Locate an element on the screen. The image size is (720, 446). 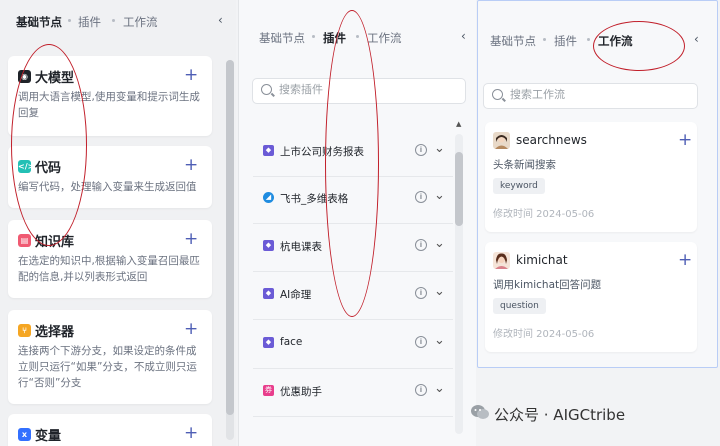
plugin-name: AI命理 is located at coordinates (296, 295).